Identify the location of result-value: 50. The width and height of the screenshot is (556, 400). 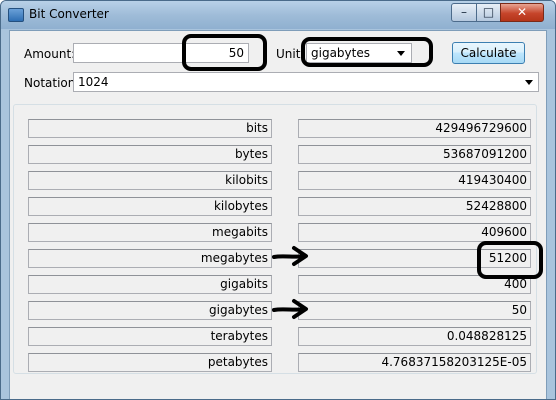
(414, 310).